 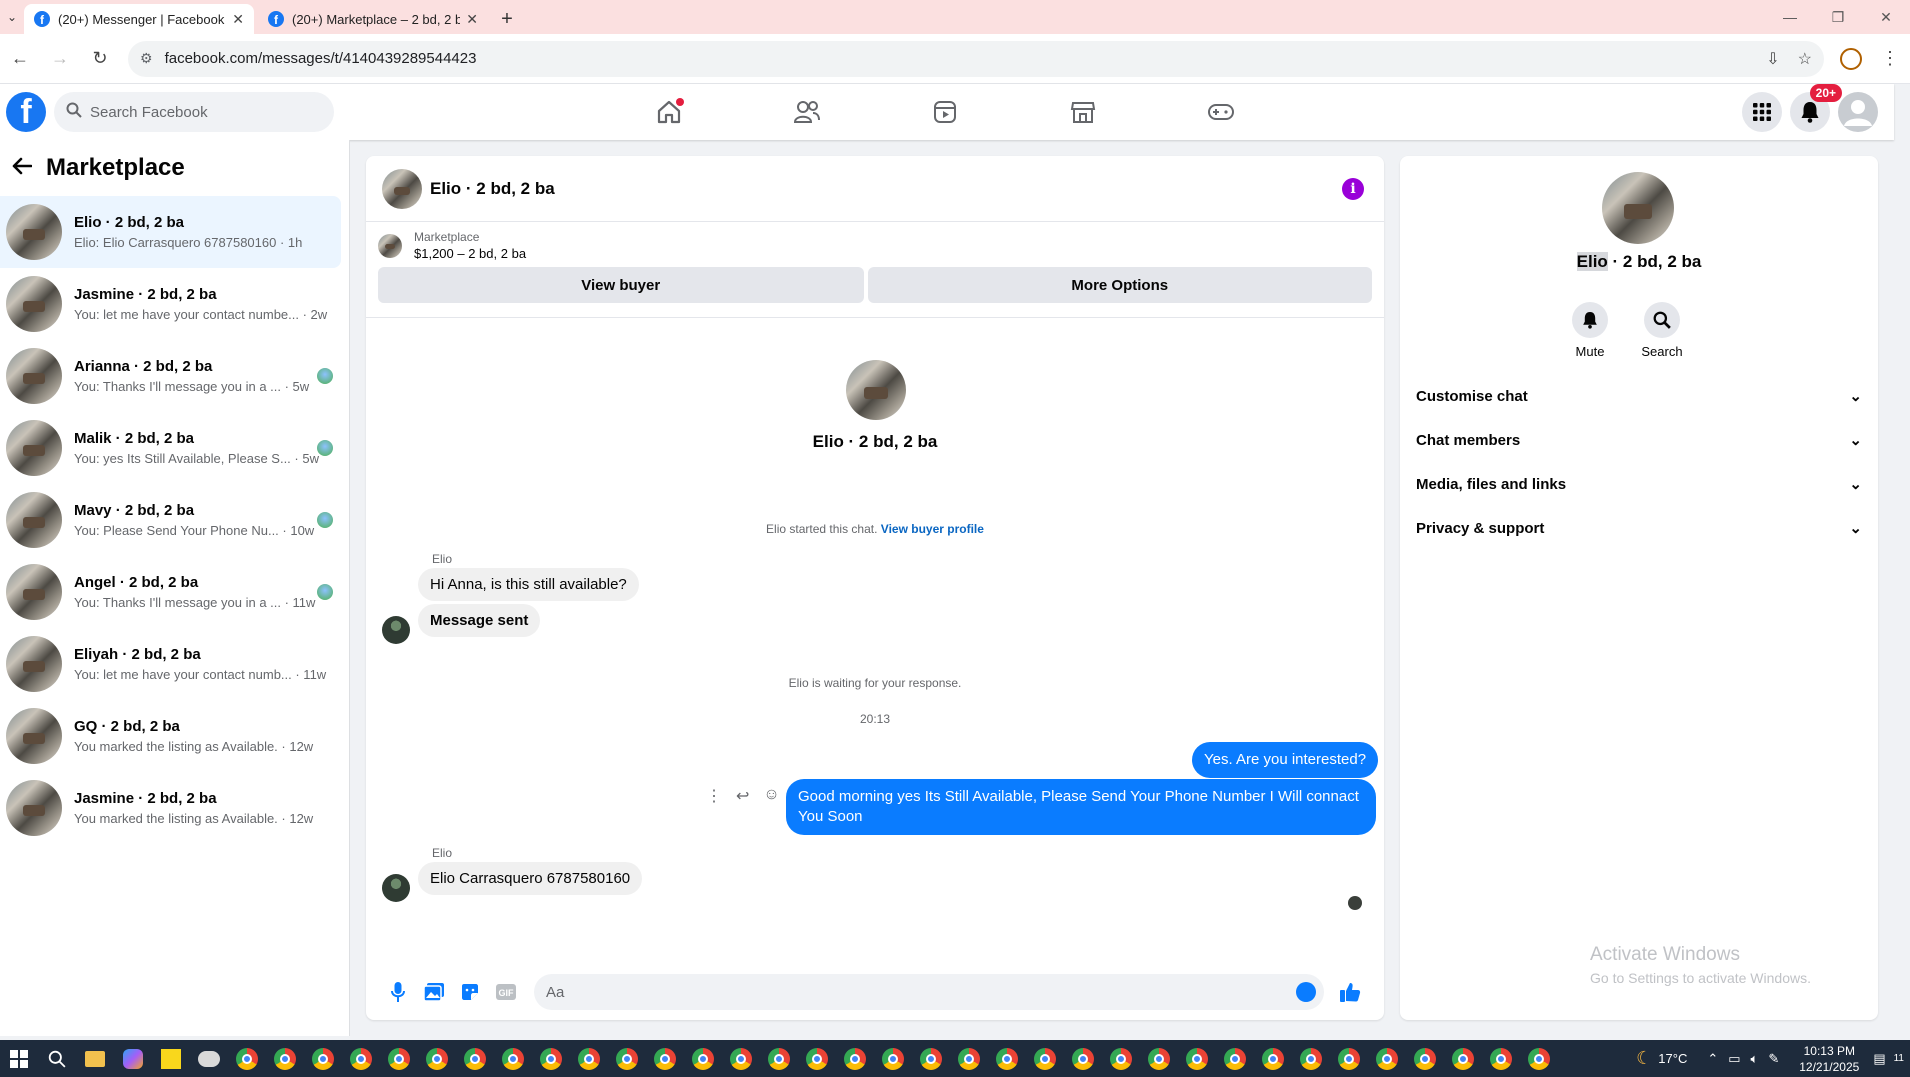 What do you see at coordinates (1119, 285) in the screenshot?
I see `more-options-button: More Options` at bounding box center [1119, 285].